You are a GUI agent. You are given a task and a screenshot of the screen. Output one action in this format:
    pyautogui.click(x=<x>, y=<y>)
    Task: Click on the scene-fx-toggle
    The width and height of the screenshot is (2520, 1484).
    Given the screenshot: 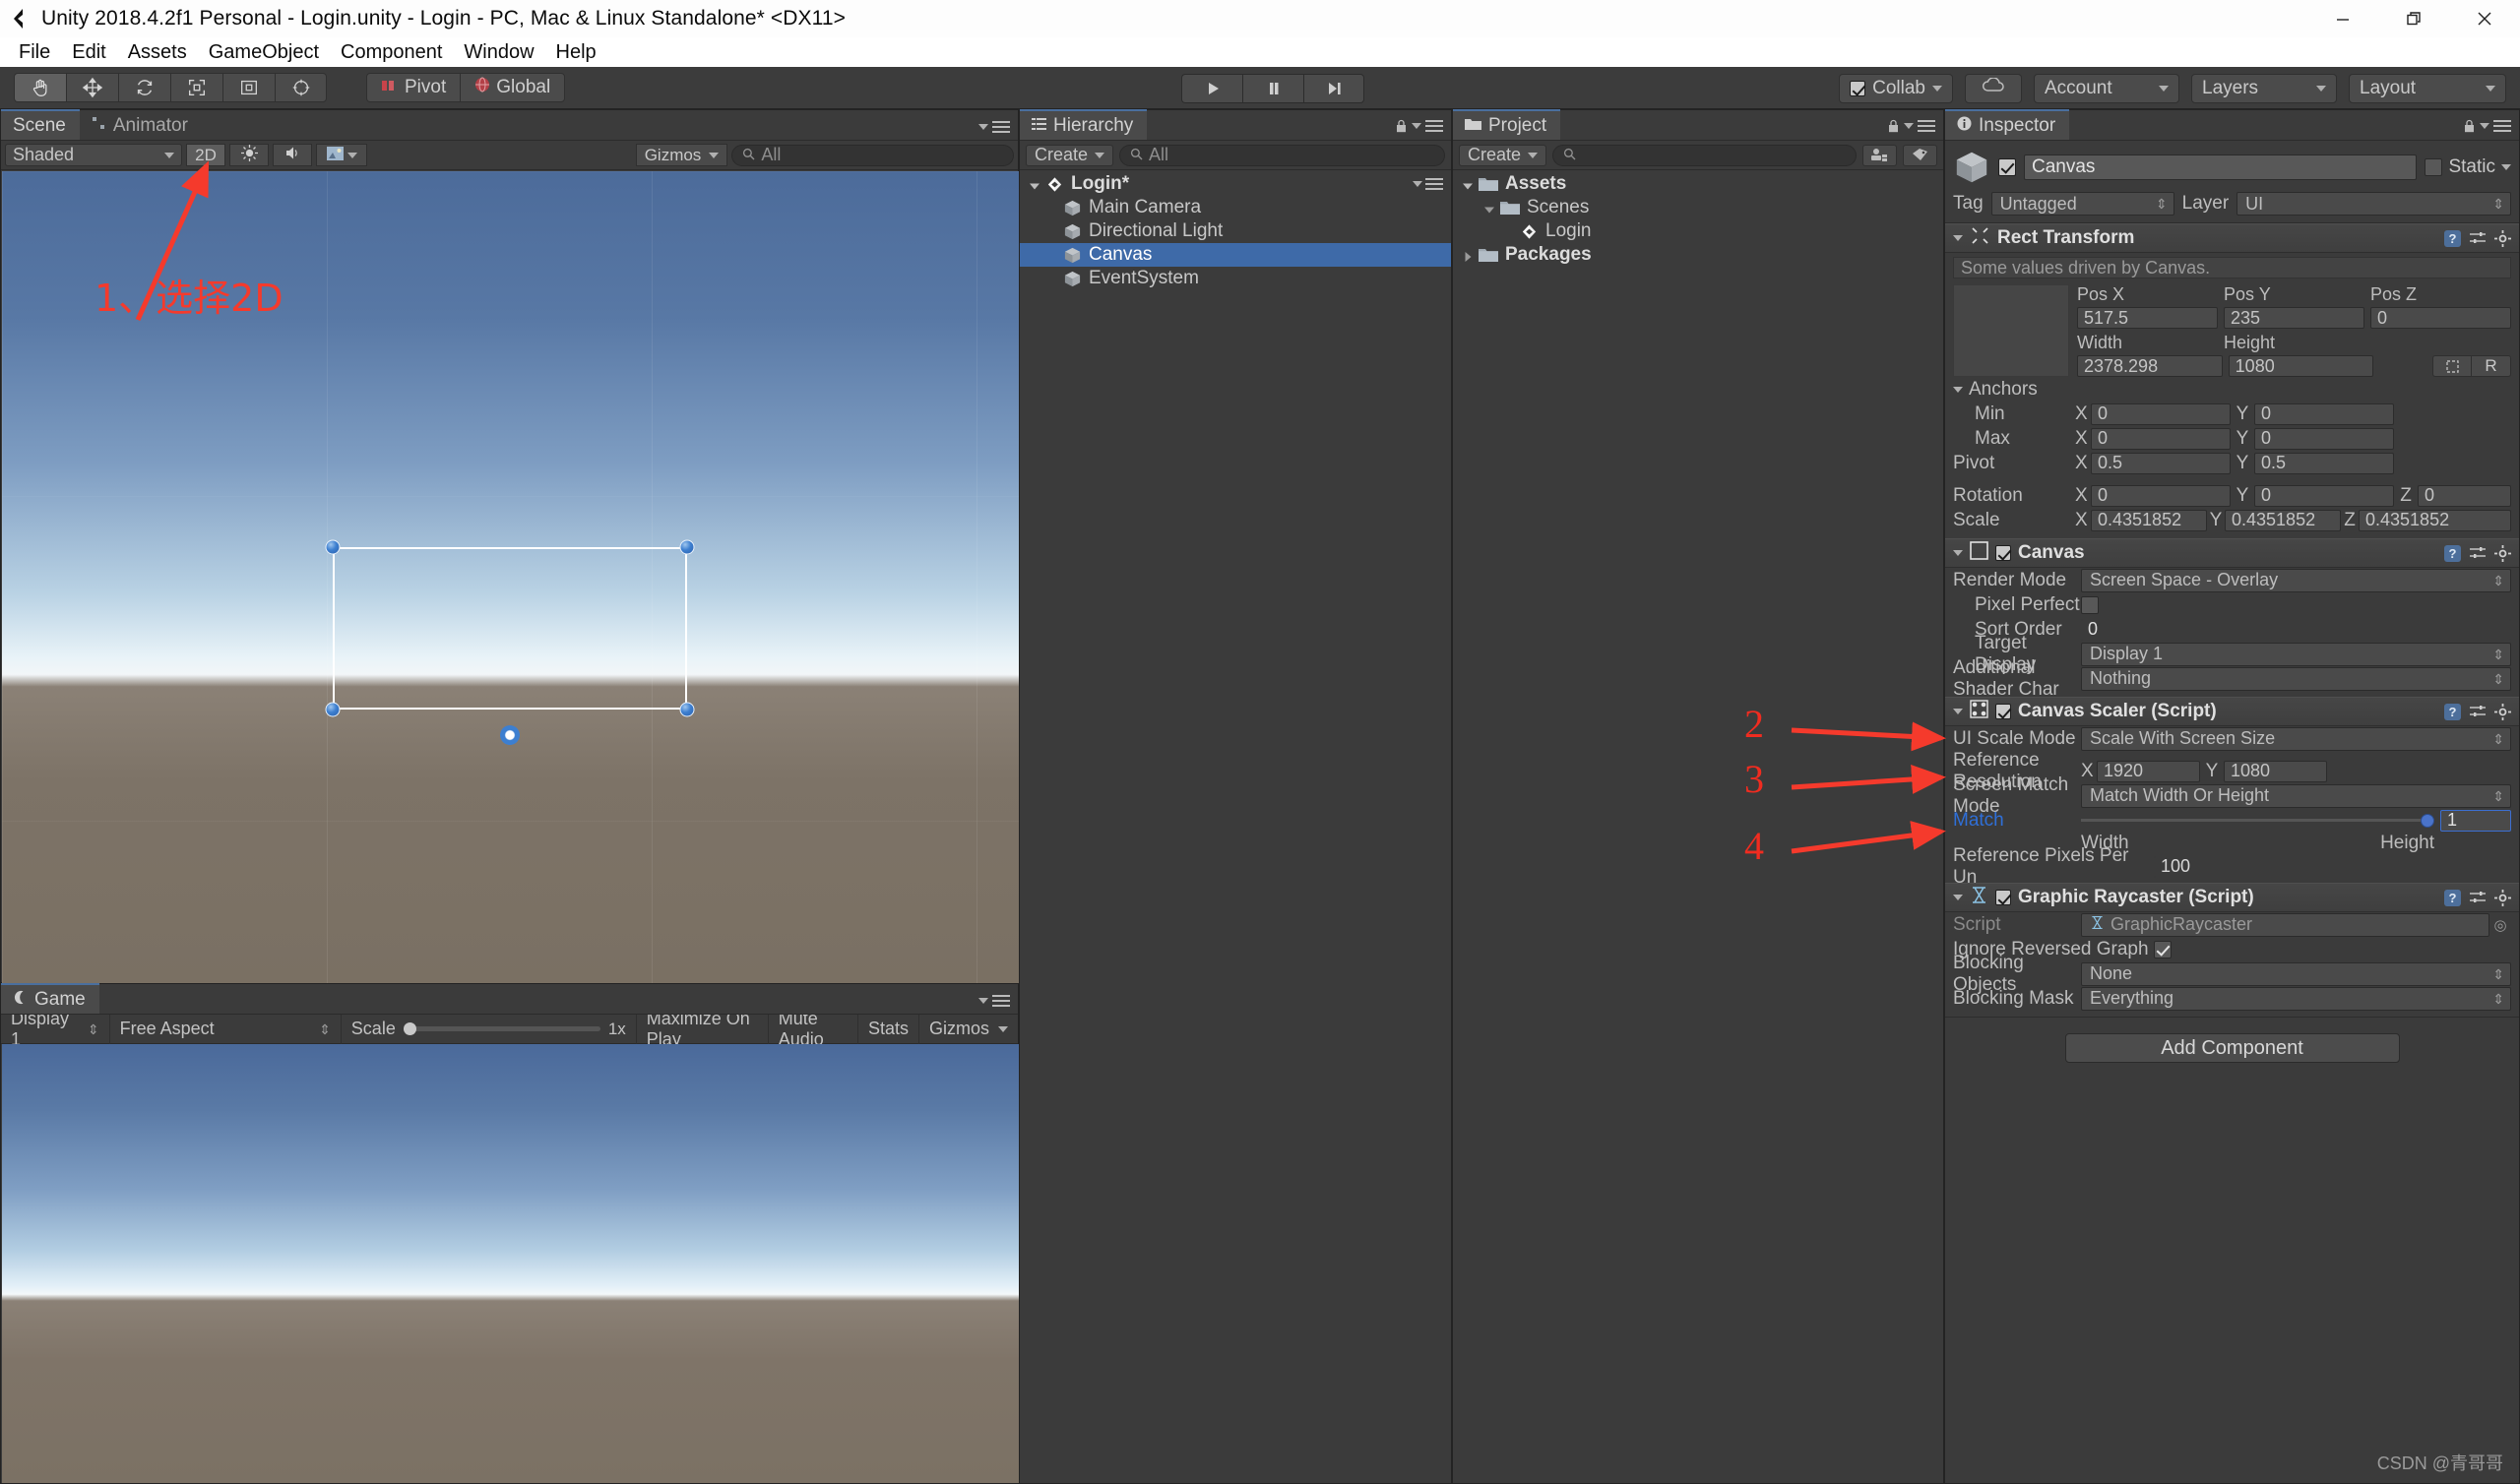 What is the action you would take?
    pyautogui.click(x=341, y=155)
    